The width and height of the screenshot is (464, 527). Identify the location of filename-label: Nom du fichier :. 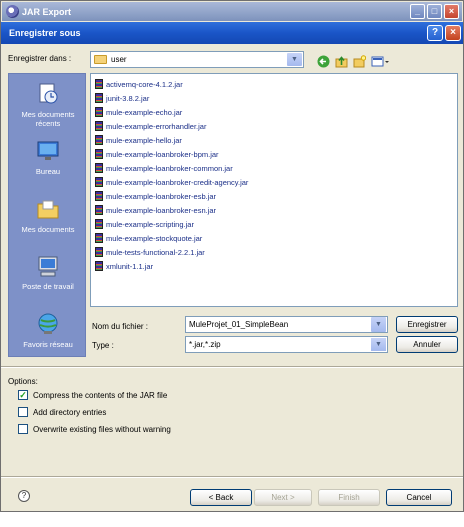
(120, 326).